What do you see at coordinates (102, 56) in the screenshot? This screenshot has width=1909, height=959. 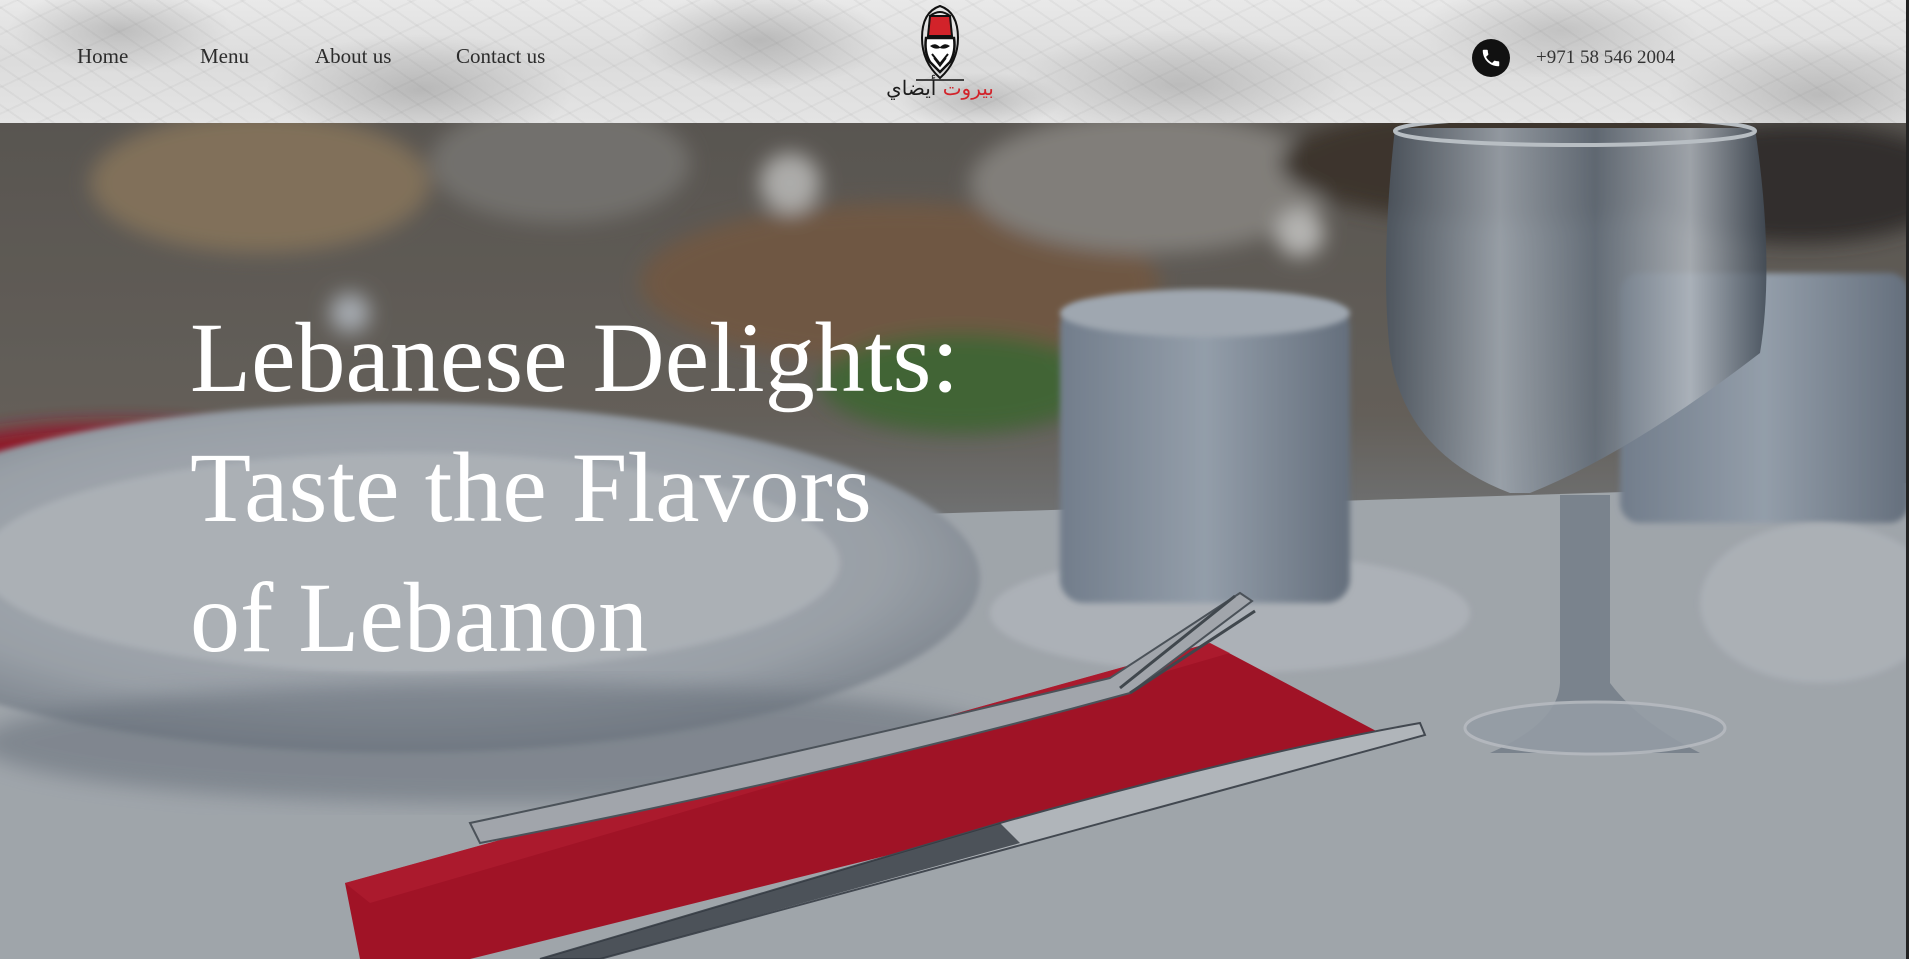 I see `nav-home-link: Home` at bounding box center [102, 56].